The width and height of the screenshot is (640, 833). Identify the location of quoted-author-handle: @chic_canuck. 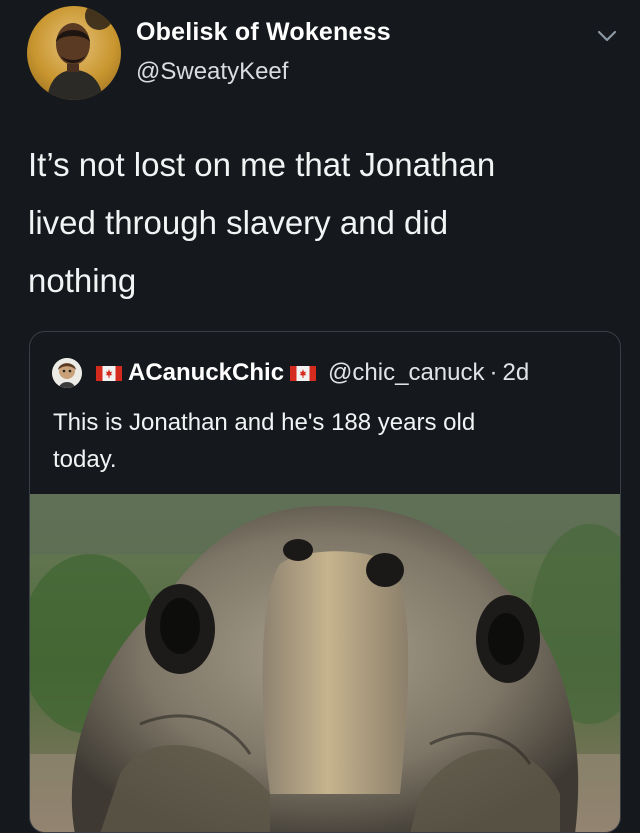
(406, 373).